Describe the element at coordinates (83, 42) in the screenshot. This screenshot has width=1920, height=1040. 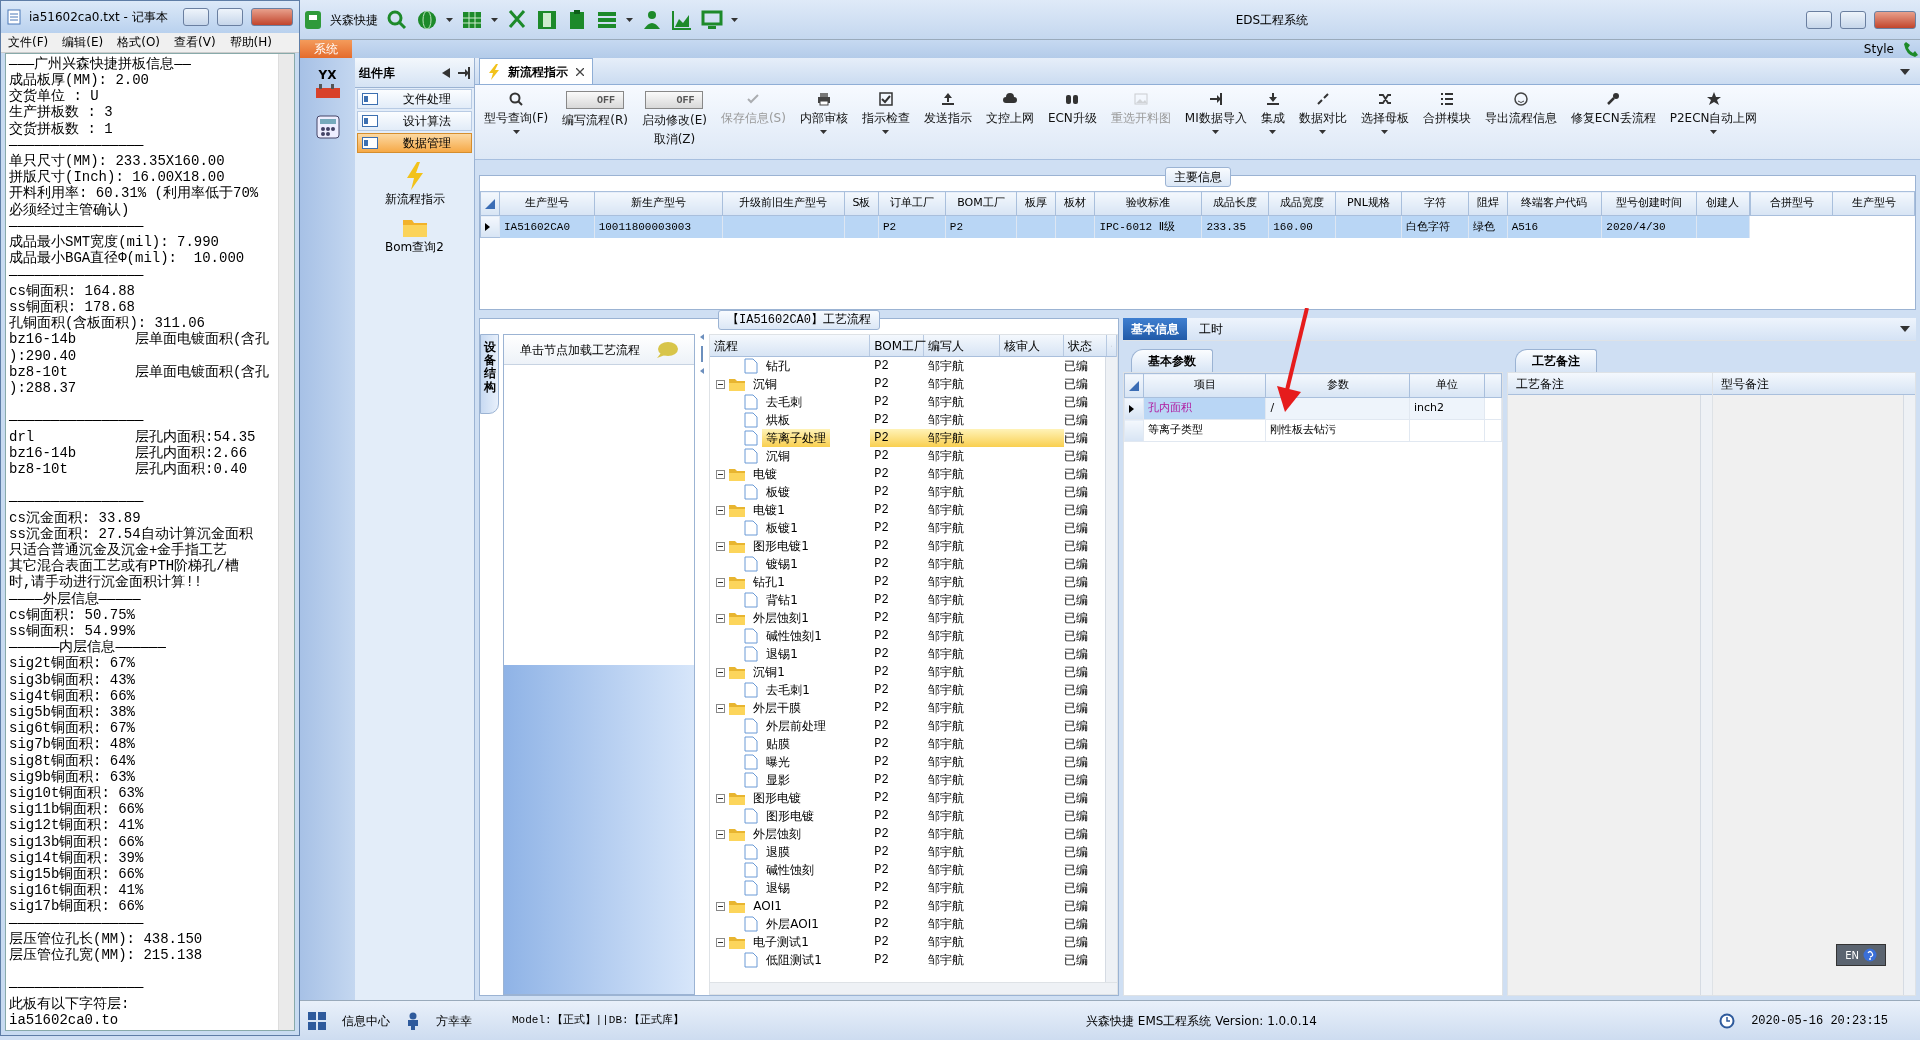
I see `menu-item: 编辑(E)` at that location.